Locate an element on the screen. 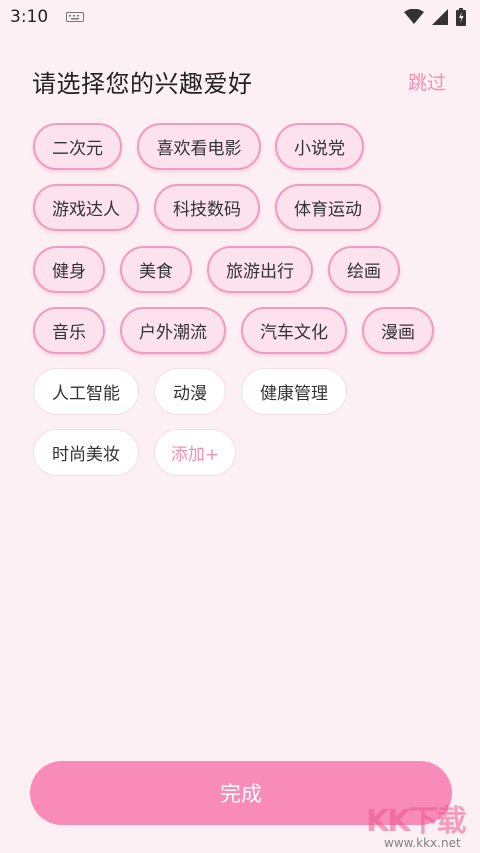  interest-tag: 科技数码 is located at coordinates (207, 207).